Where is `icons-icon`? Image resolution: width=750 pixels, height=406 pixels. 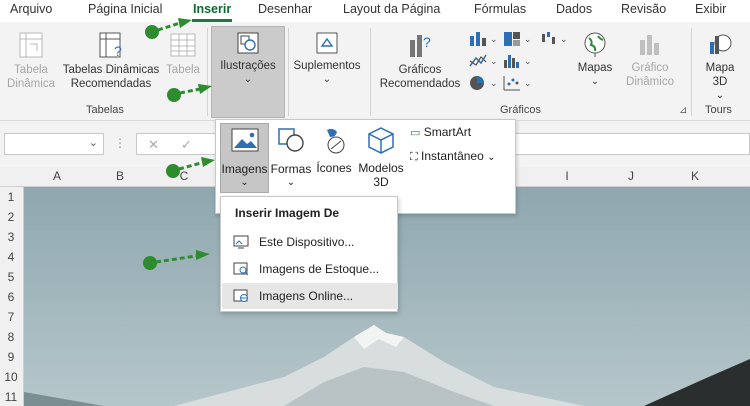 icons-icon is located at coordinates (336, 141).